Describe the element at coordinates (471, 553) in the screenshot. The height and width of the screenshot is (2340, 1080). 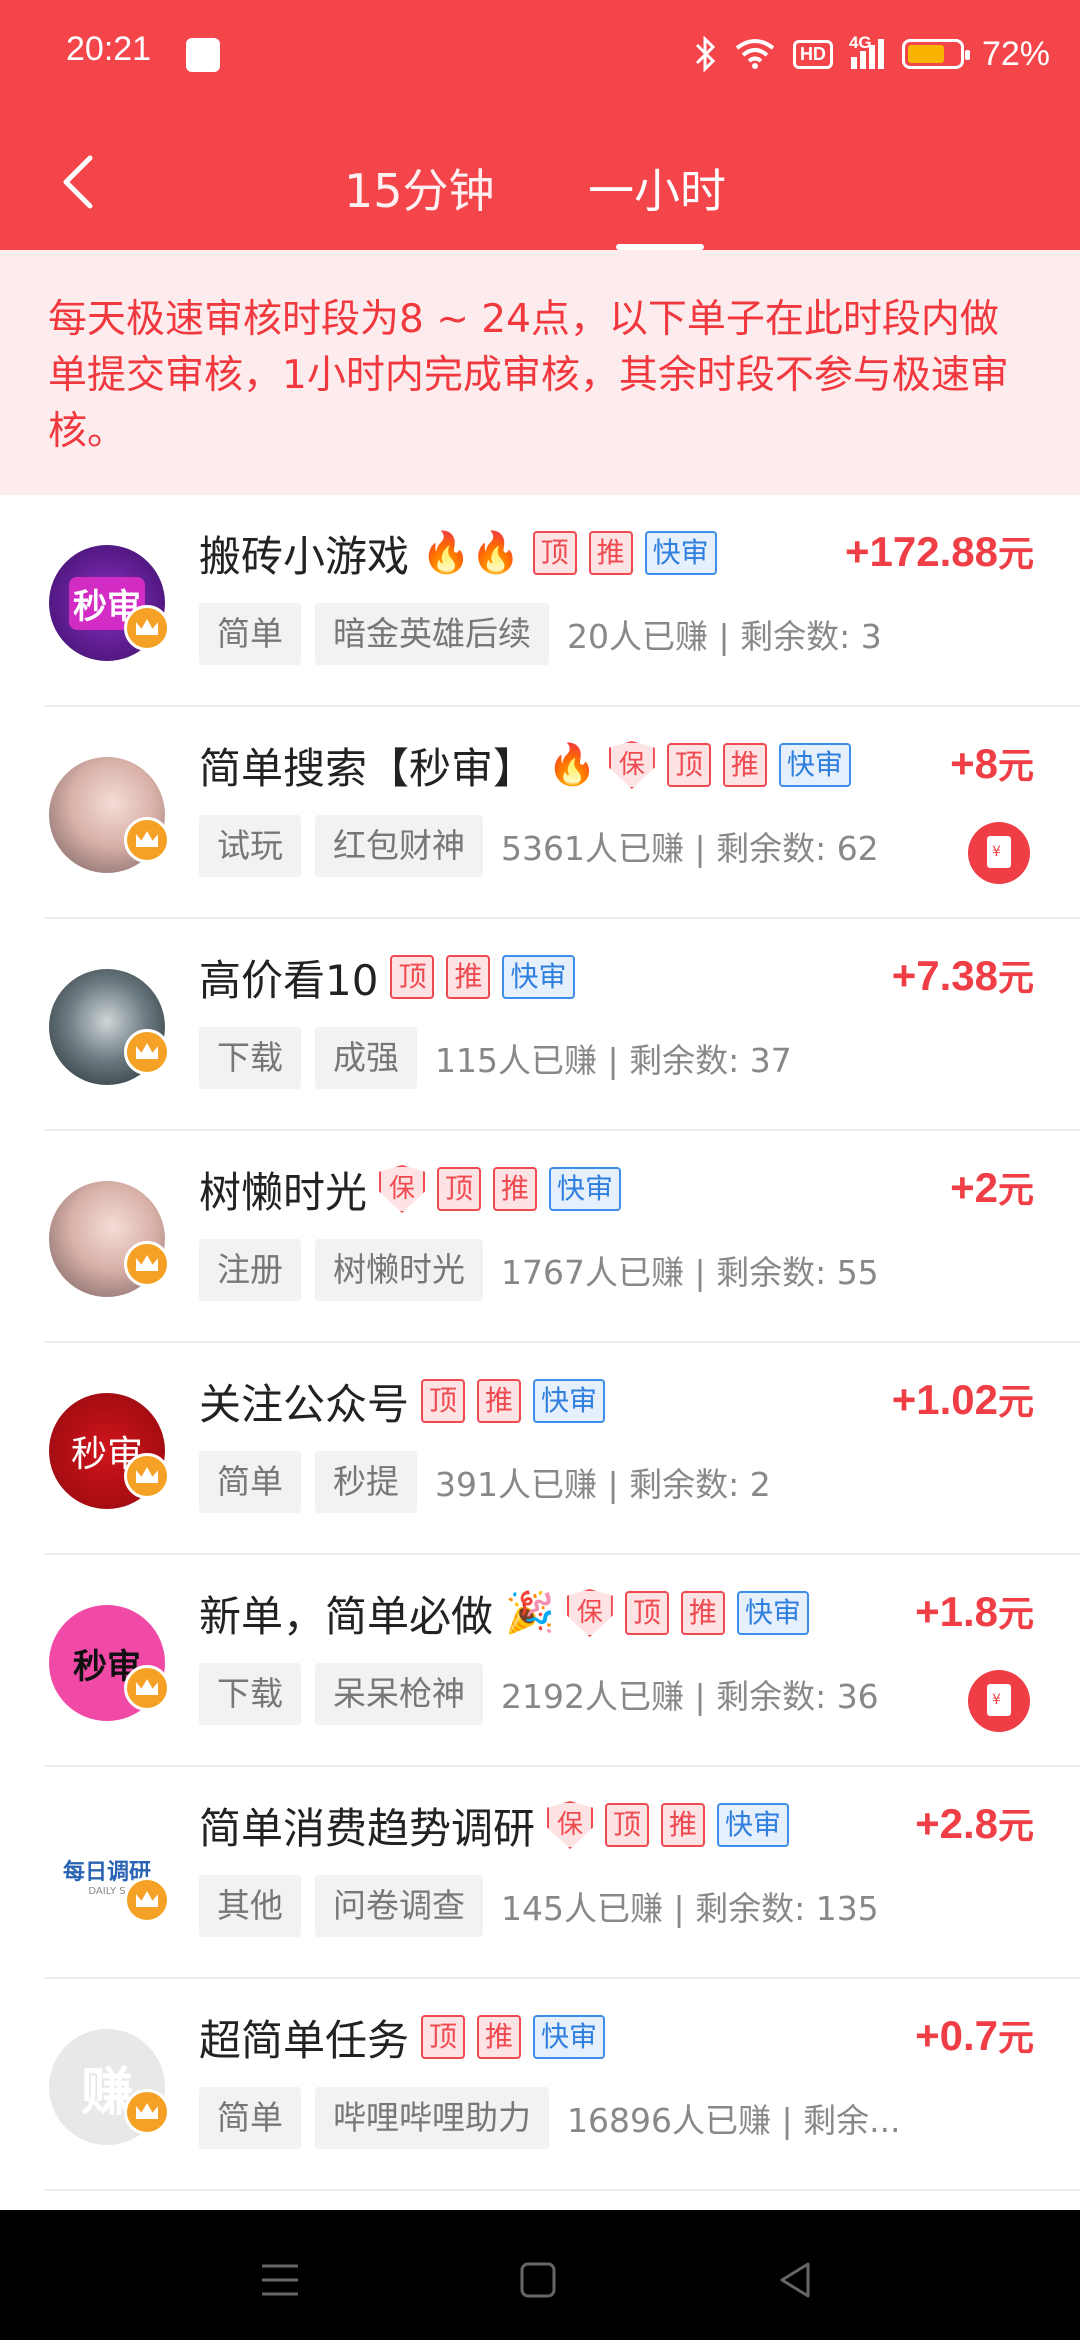
I see `fire-icon: 🔥🔥` at that location.